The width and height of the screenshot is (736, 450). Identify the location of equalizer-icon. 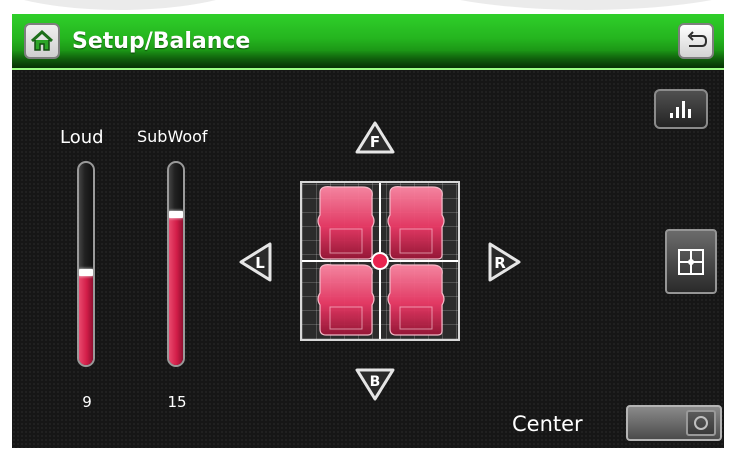
(680, 109).